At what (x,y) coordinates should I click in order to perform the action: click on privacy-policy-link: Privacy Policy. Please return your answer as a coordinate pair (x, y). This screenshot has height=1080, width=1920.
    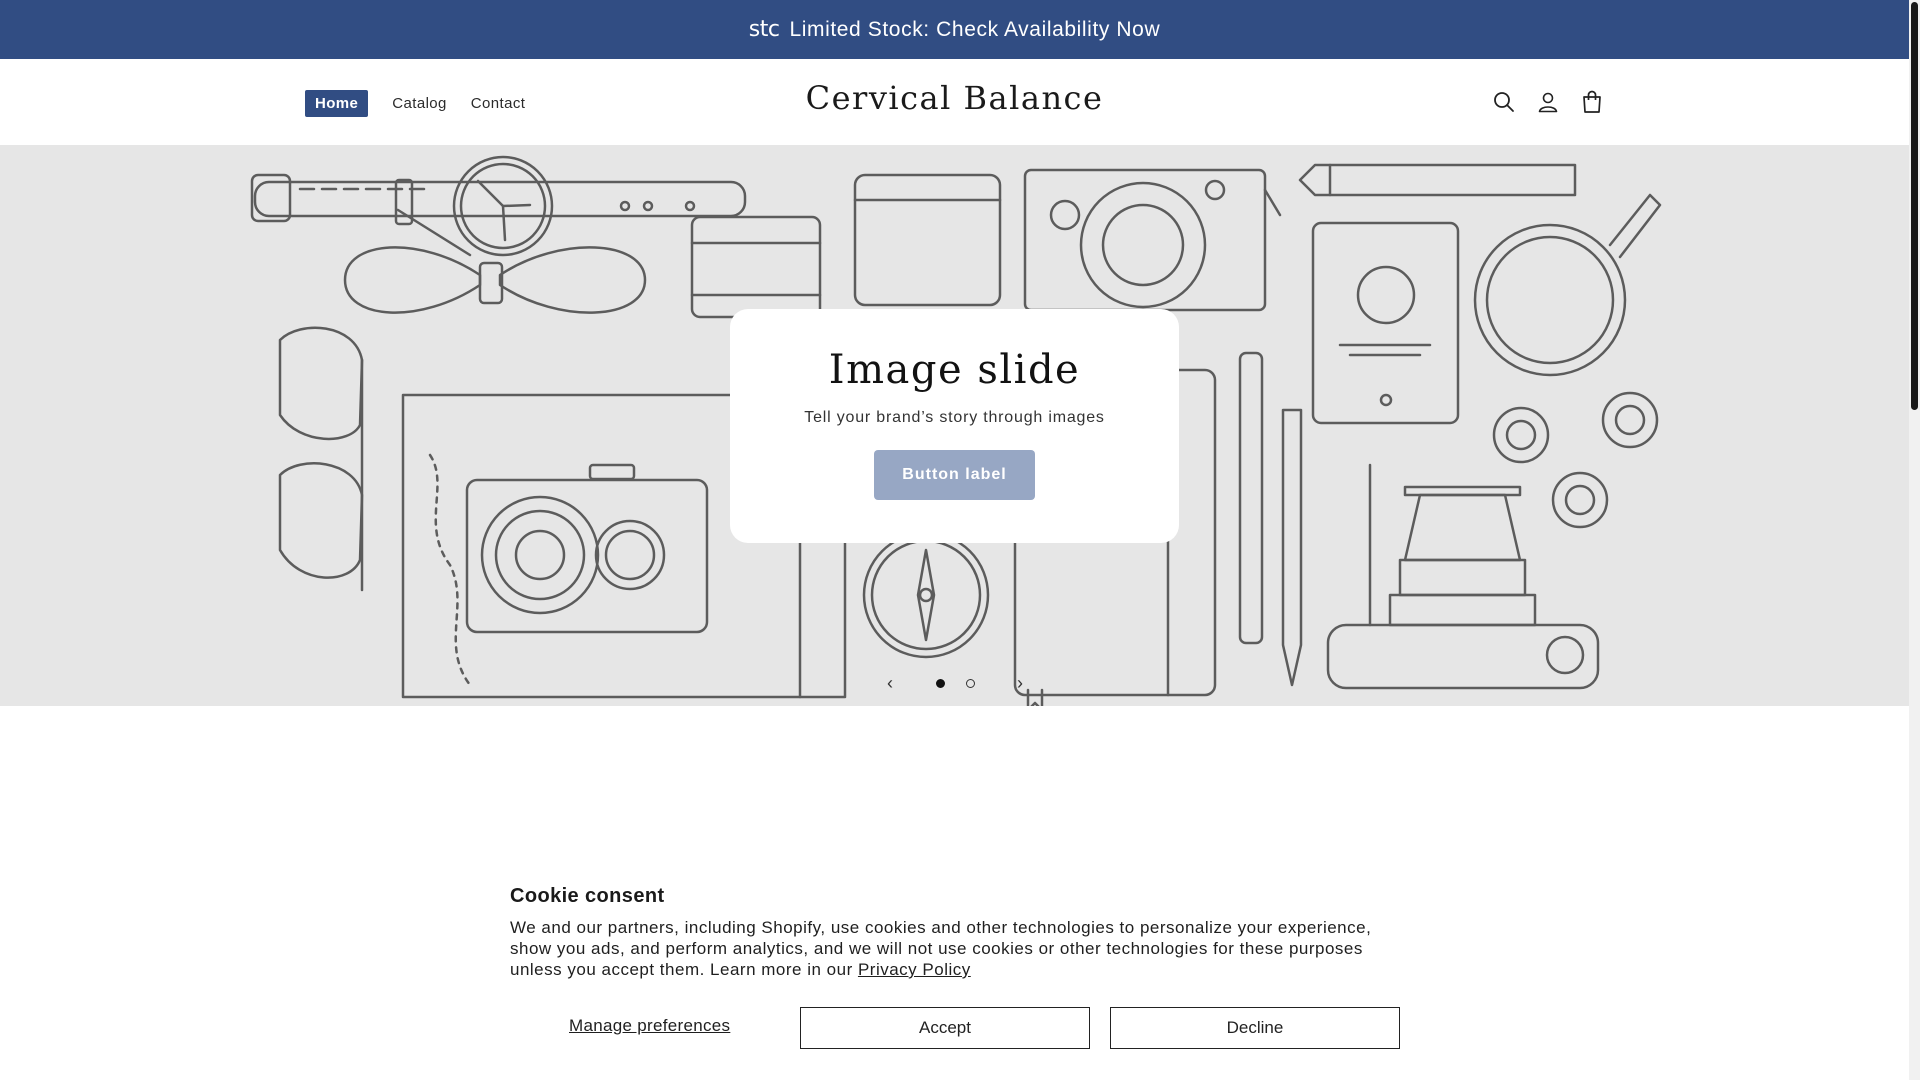
    Looking at the image, I should click on (914, 969).